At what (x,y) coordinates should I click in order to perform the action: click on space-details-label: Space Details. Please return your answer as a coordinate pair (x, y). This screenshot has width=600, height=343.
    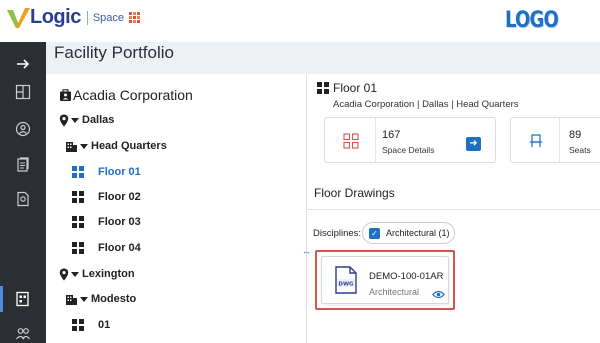
    Looking at the image, I should click on (408, 150).